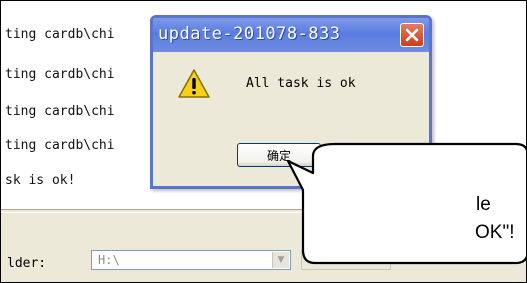  What do you see at coordinates (495, 232) in the screenshot?
I see `callout-text-line2: OK"!` at bounding box center [495, 232].